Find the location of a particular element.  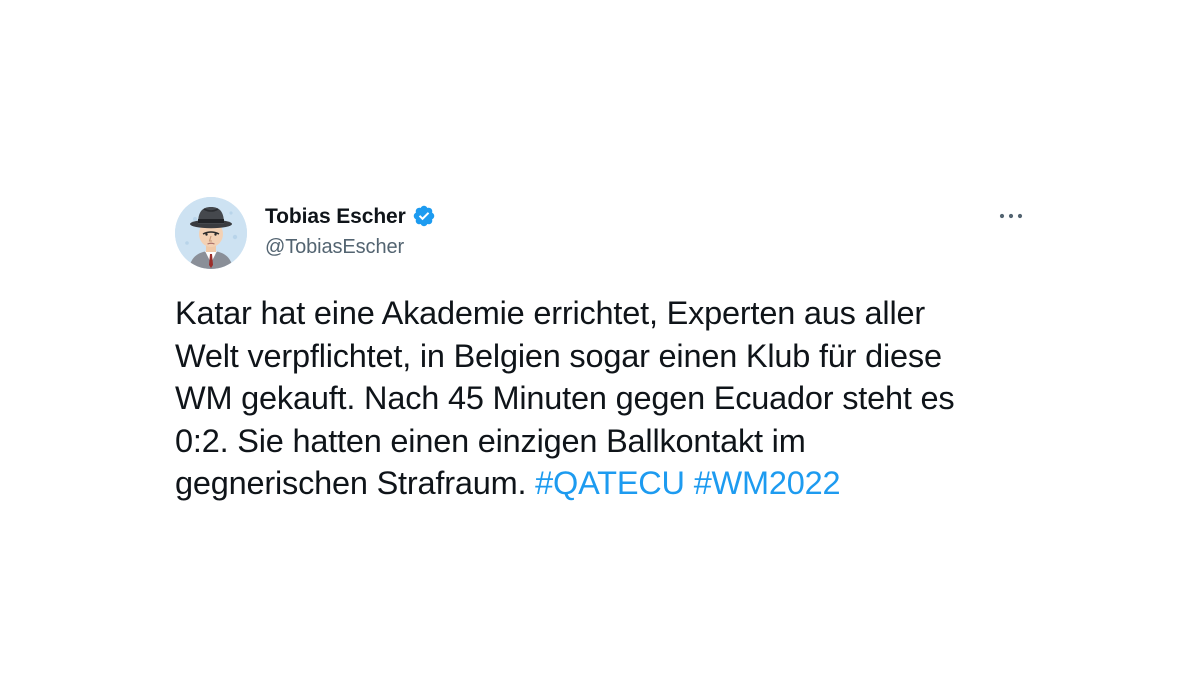

avatar is located at coordinates (211, 233).